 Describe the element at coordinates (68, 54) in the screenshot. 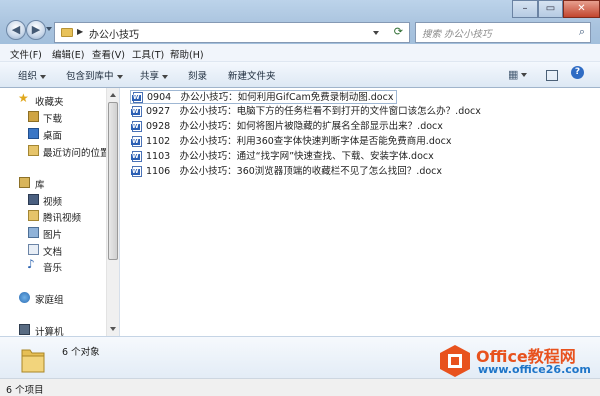

I see `menu-edit: 编辑(E)` at that location.